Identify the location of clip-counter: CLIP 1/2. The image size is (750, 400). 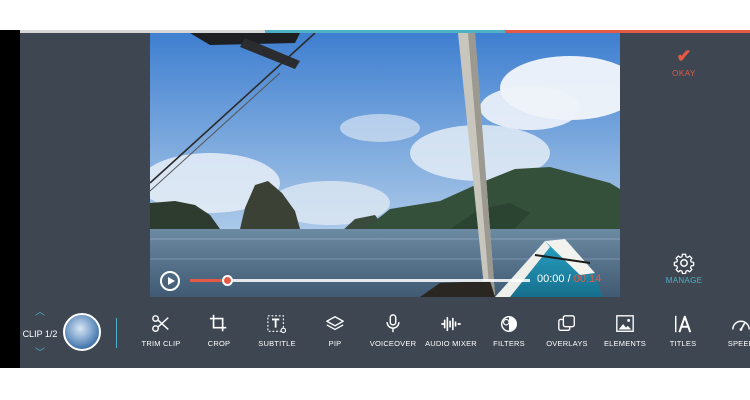
(40, 334).